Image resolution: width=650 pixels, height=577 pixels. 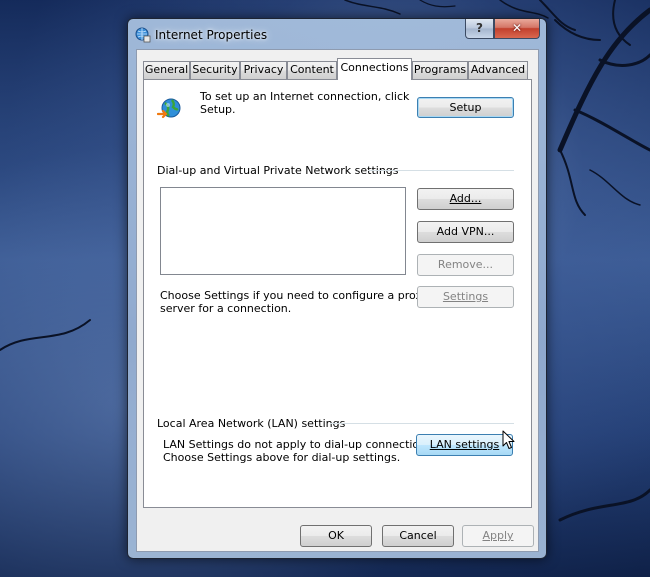 What do you see at coordinates (337, 34) in the screenshot?
I see `title-bar: Internet Properties ? ✕` at bounding box center [337, 34].